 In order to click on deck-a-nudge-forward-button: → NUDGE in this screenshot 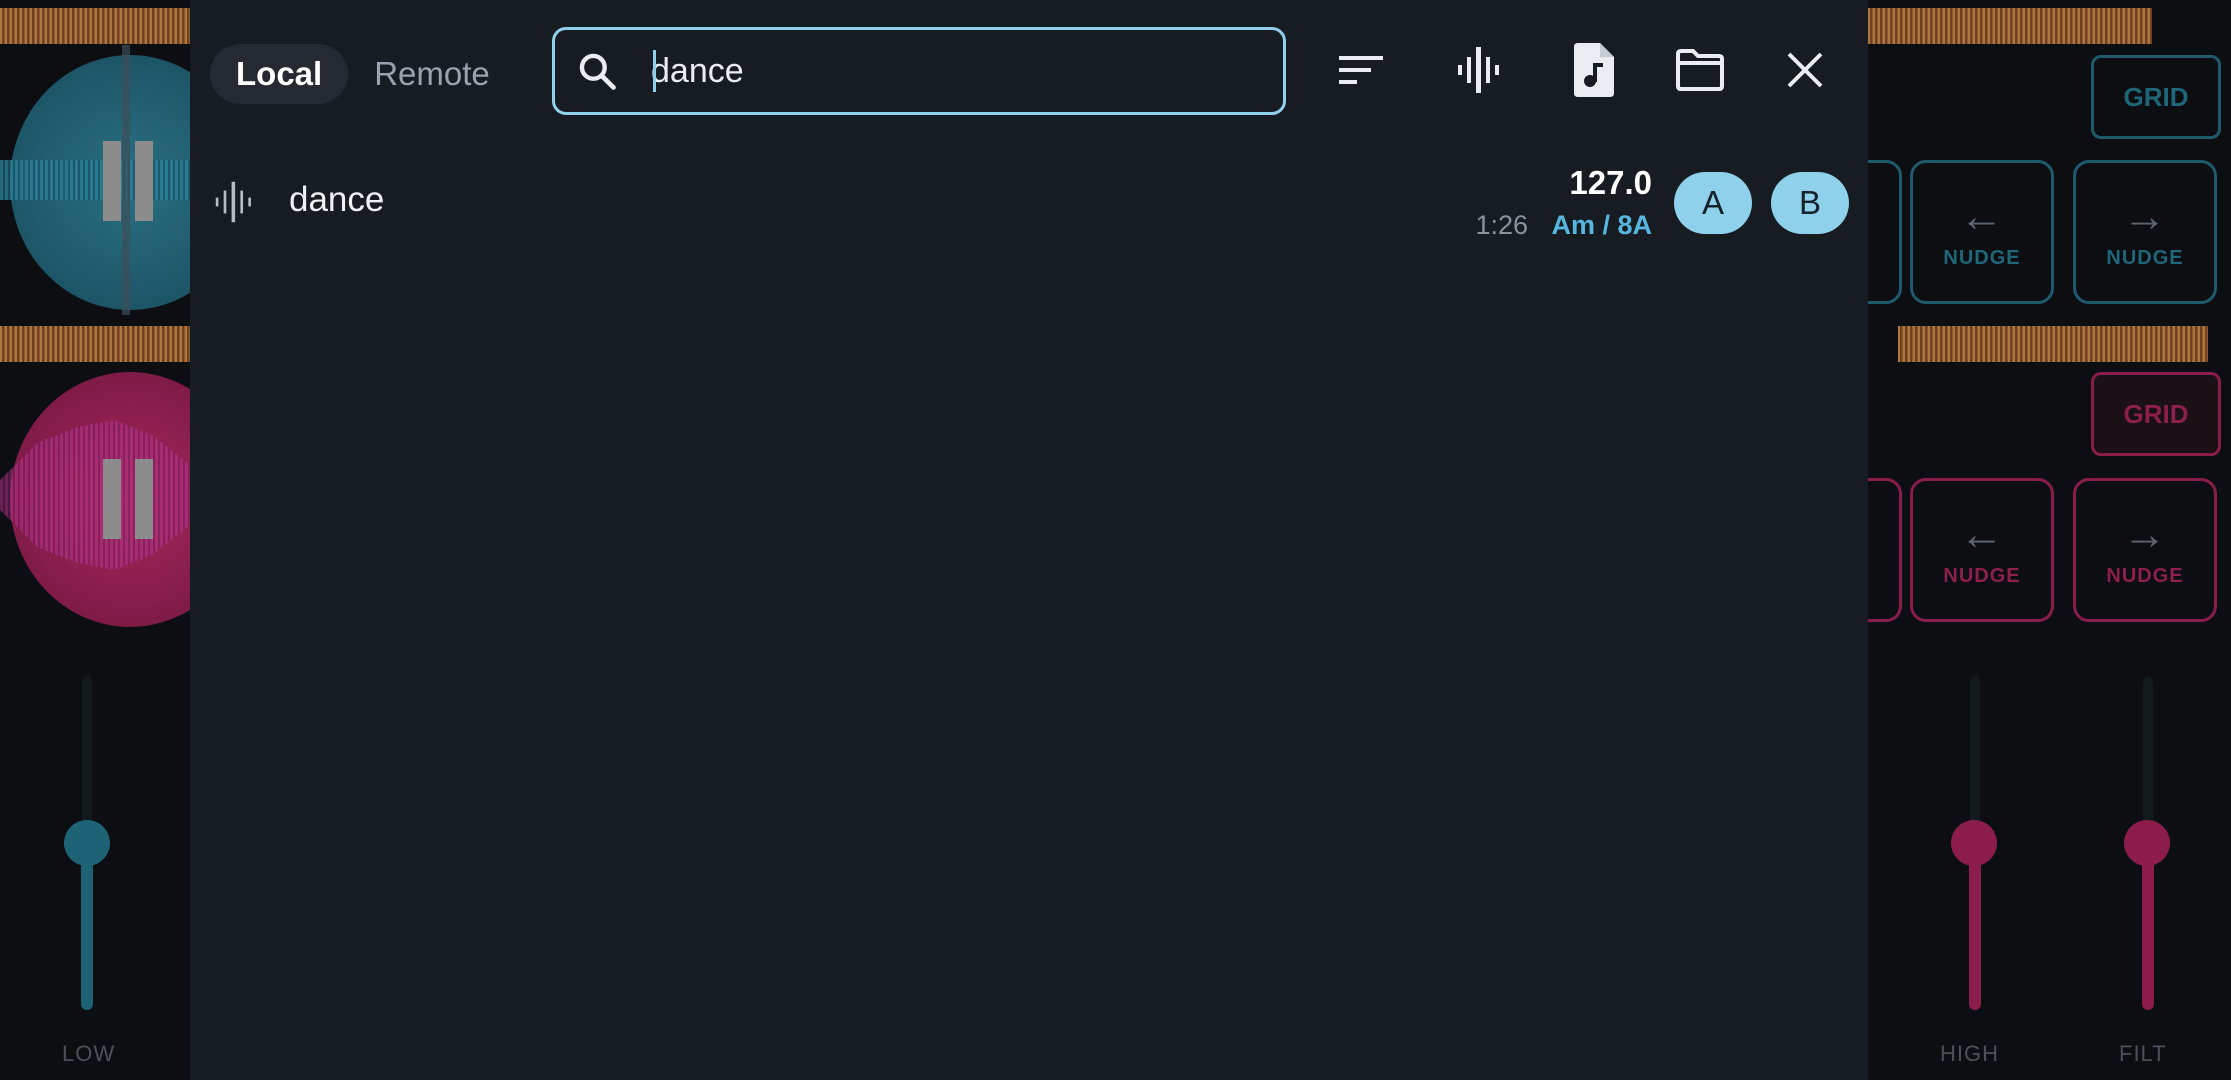, I will do `click(2145, 232)`.